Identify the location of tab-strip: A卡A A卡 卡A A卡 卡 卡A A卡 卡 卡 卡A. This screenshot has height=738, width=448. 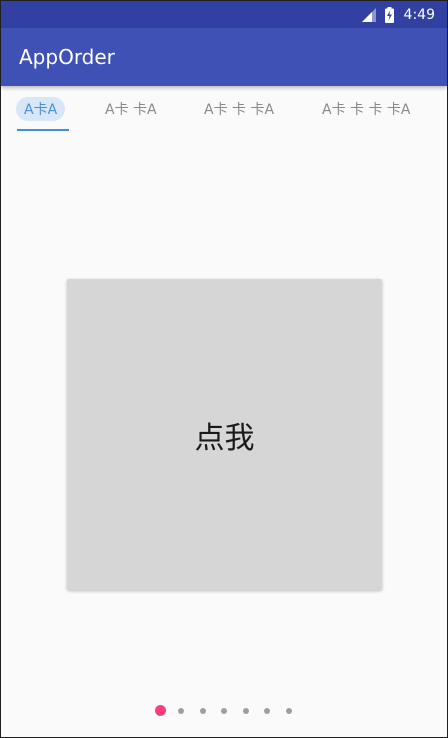
(224, 111).